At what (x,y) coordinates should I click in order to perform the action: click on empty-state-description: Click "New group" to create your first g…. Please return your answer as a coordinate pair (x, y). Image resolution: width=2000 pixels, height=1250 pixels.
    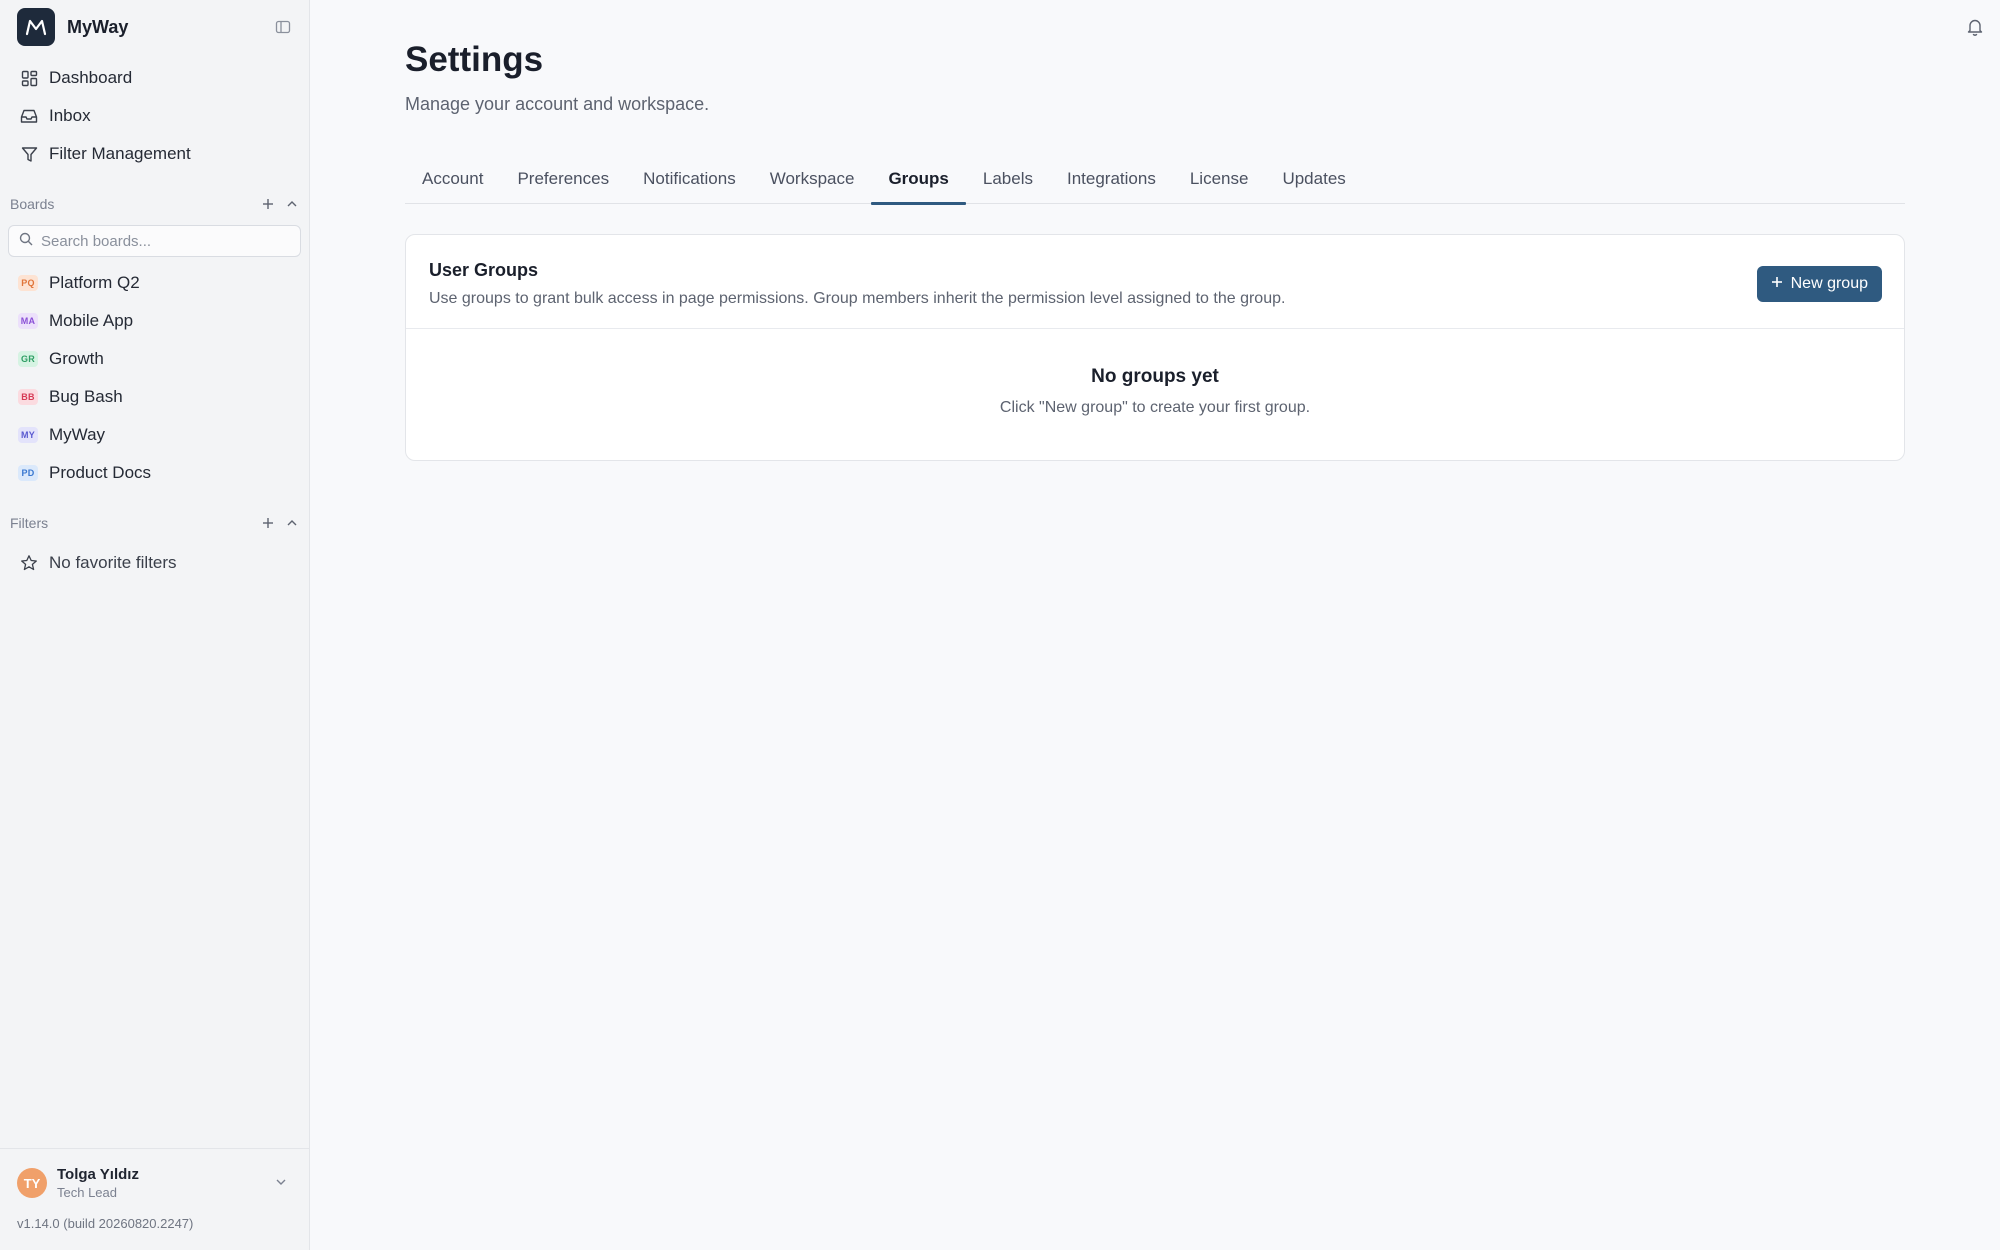
    Looking at the image, I should click on (1155, 407).